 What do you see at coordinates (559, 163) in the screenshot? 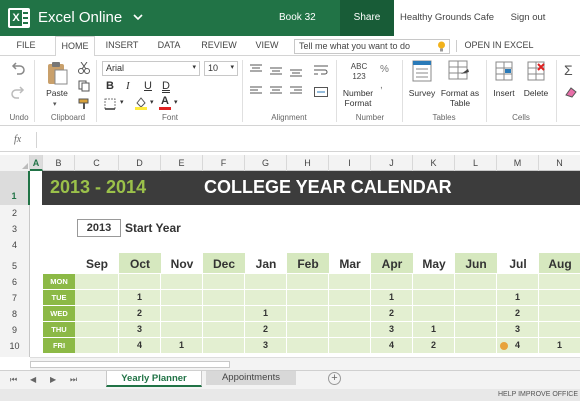
I see `column-header: N` at bounding box center [559, 163].